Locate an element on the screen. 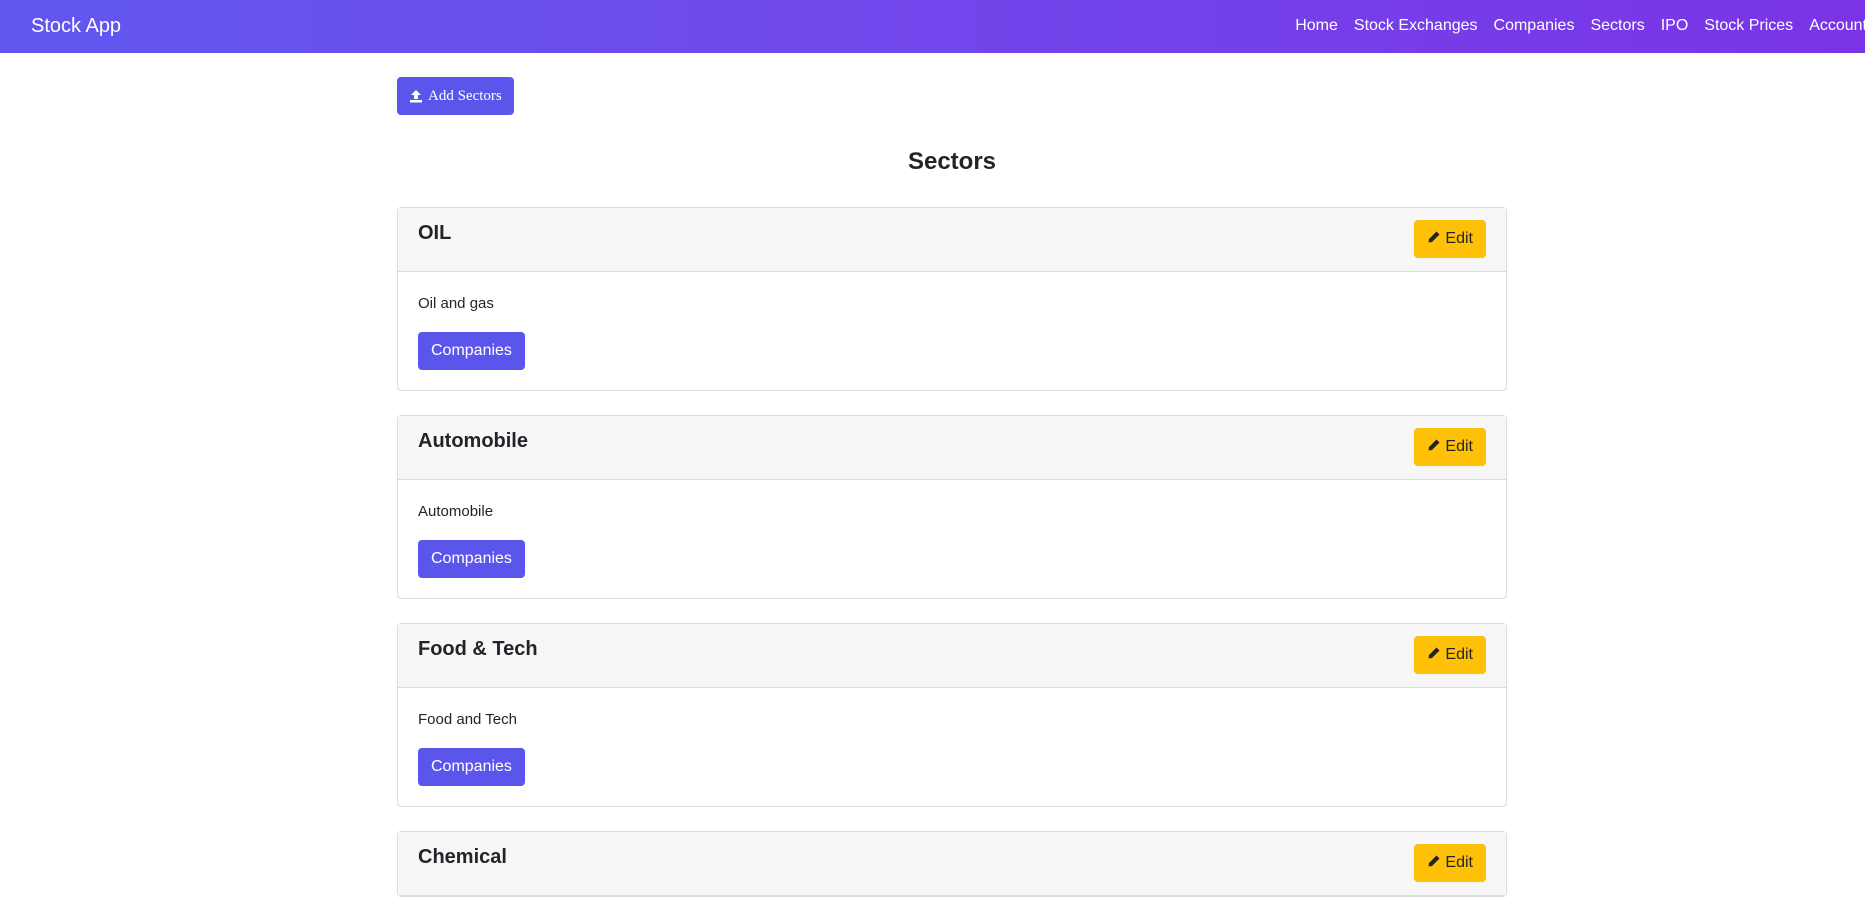  nav-link-stock-exchanges: Stock Exchanges is located at coordinates (1416, 26).